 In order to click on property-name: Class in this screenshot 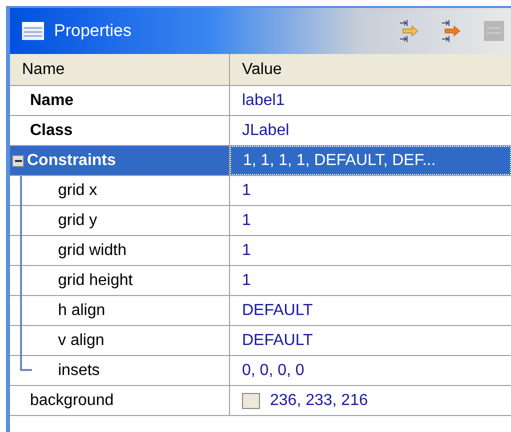, I will do `click(51, 130)`.